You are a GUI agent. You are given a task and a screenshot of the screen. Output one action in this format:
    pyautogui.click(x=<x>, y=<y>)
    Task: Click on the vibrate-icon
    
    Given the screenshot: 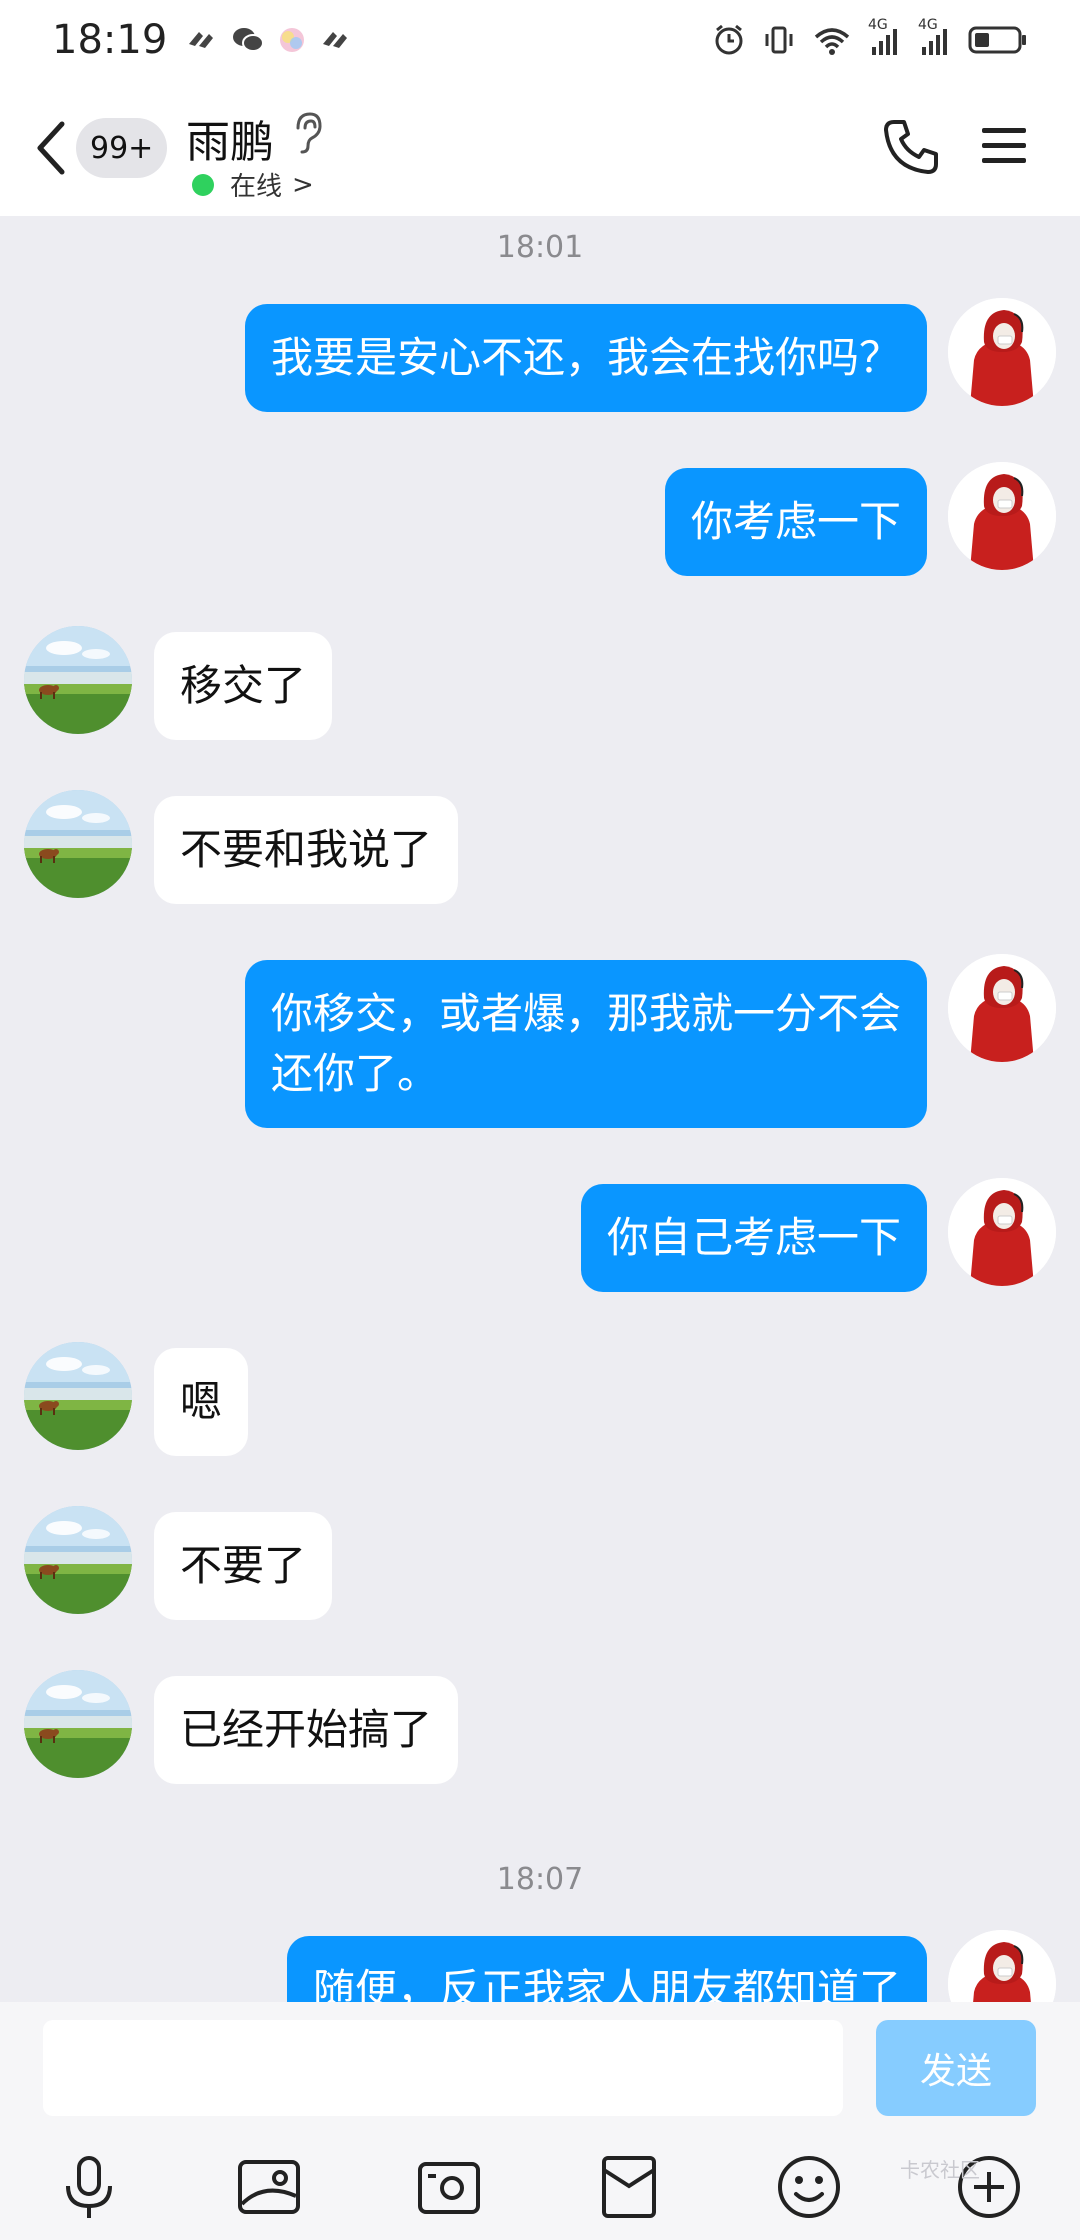 What is the action you would take?
    pyautogui.click(x=779, y=40)
    